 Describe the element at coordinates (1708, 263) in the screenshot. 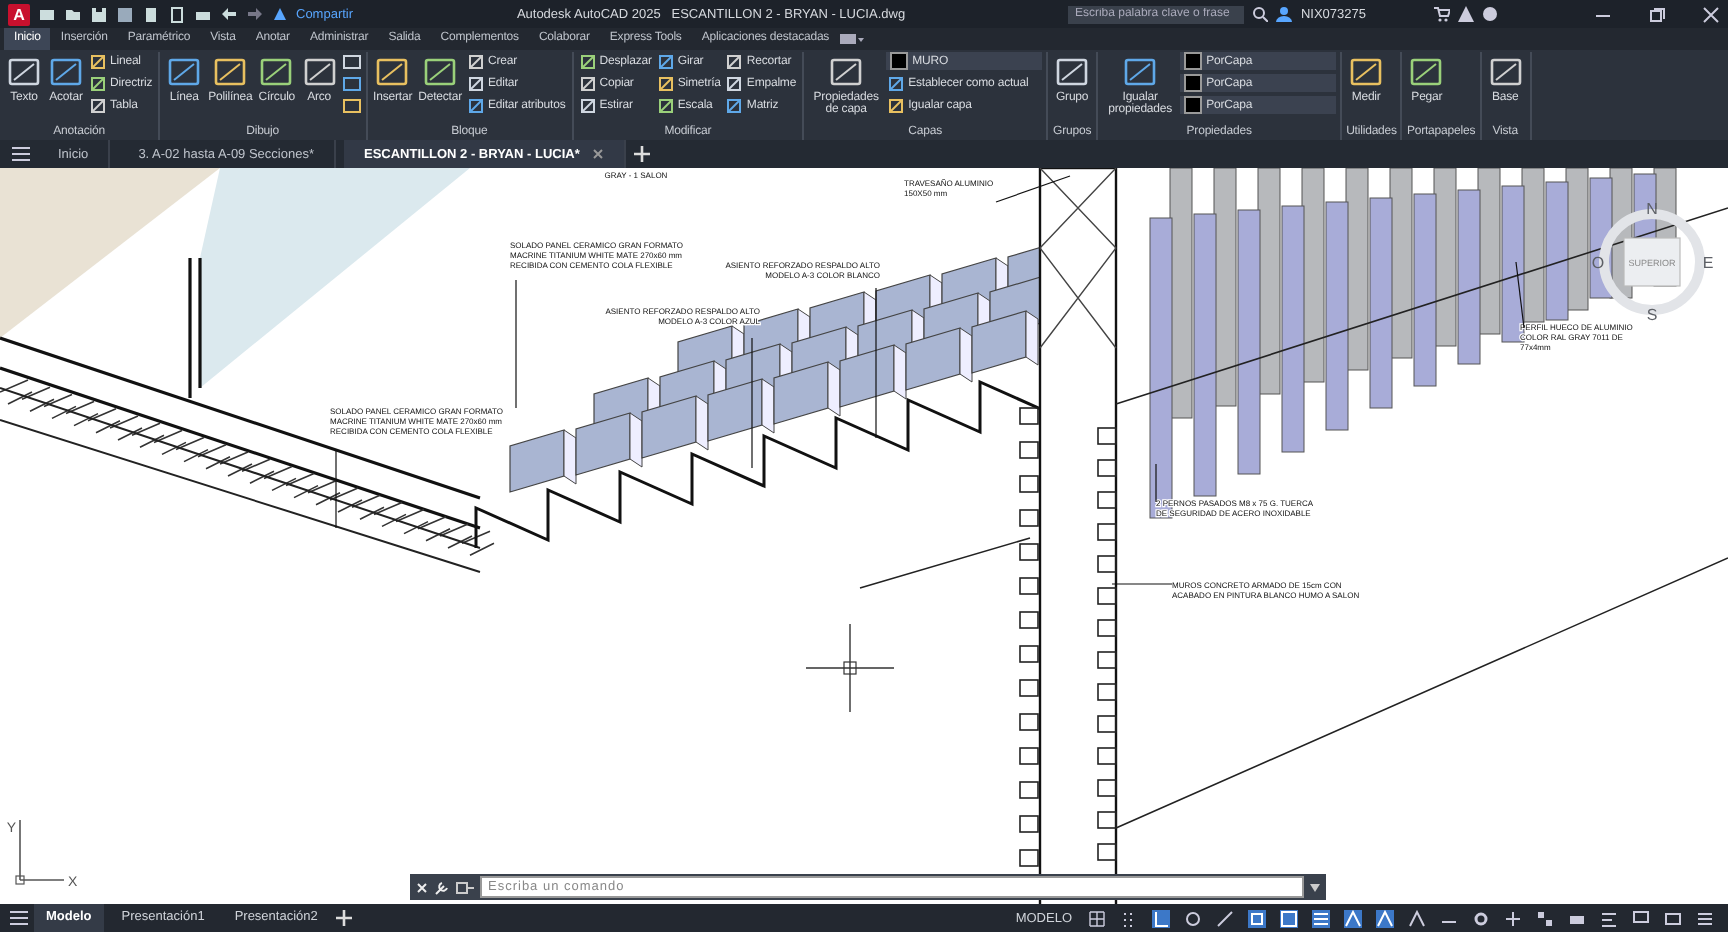

I see `compass-label: E` at that location.